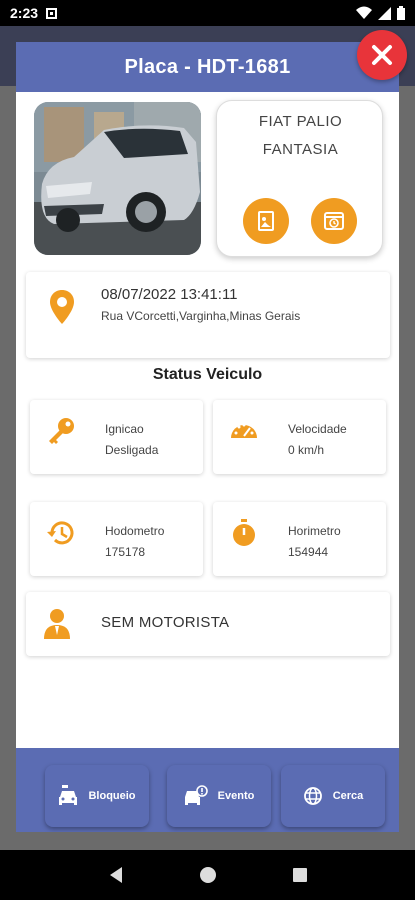 This screenshot has height=900, width=415. Describe the element at coordinates (299, 539) in the screenshot. I see `hourmeter-card: Horimetro 154944` at that location.